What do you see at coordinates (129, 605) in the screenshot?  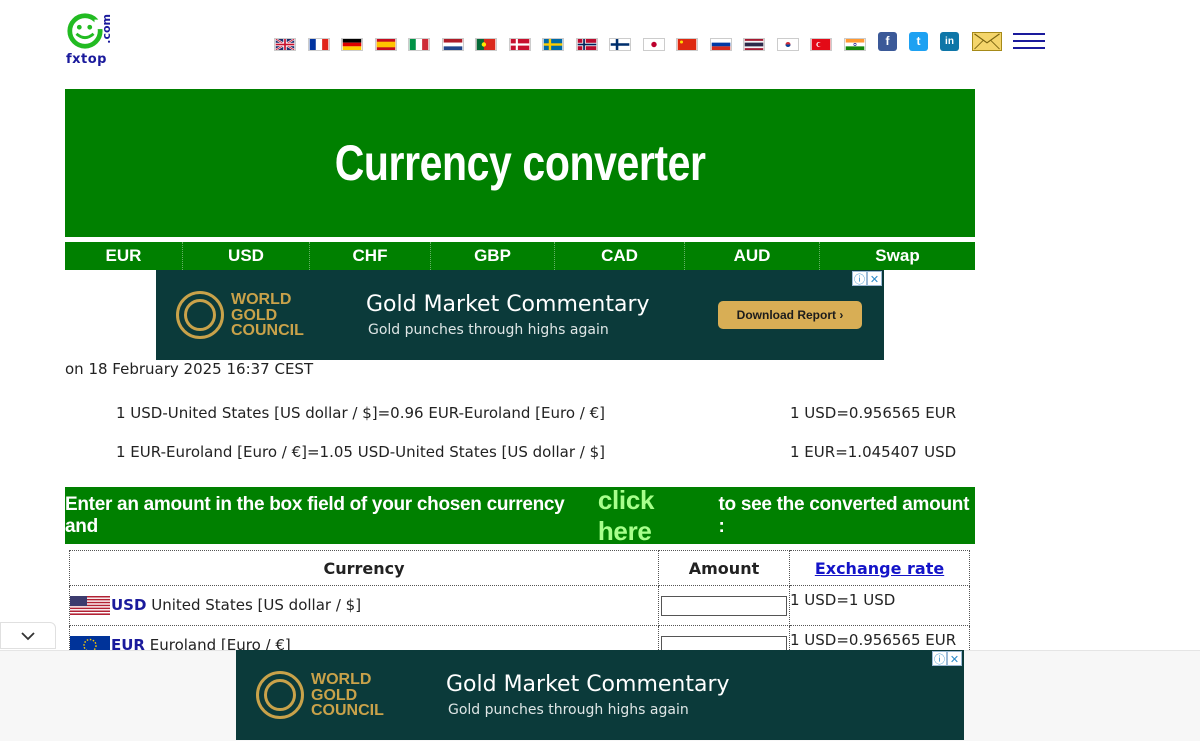 I see `currency-code: USD` at bounding box center [129, 605].